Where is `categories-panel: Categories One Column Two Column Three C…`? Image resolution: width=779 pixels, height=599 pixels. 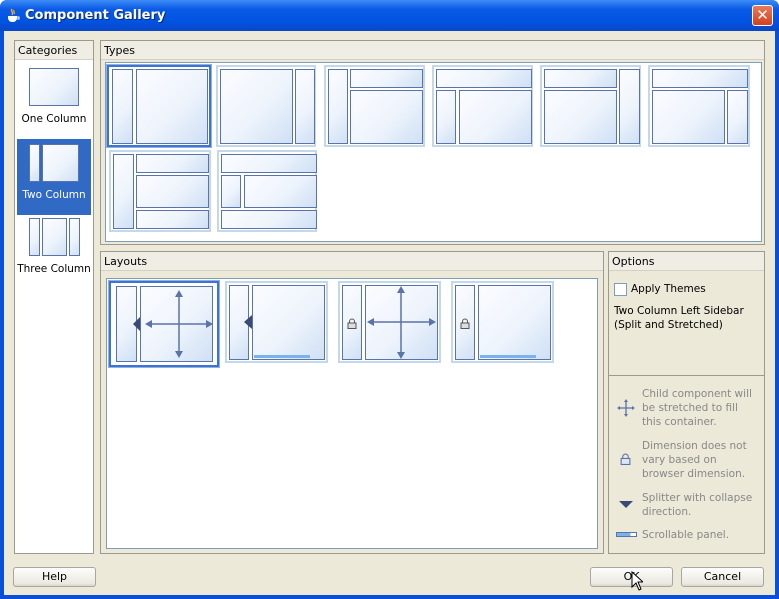
categories-panel: Categories One Column Two Column Three C… is located at coordinates (54, 297).